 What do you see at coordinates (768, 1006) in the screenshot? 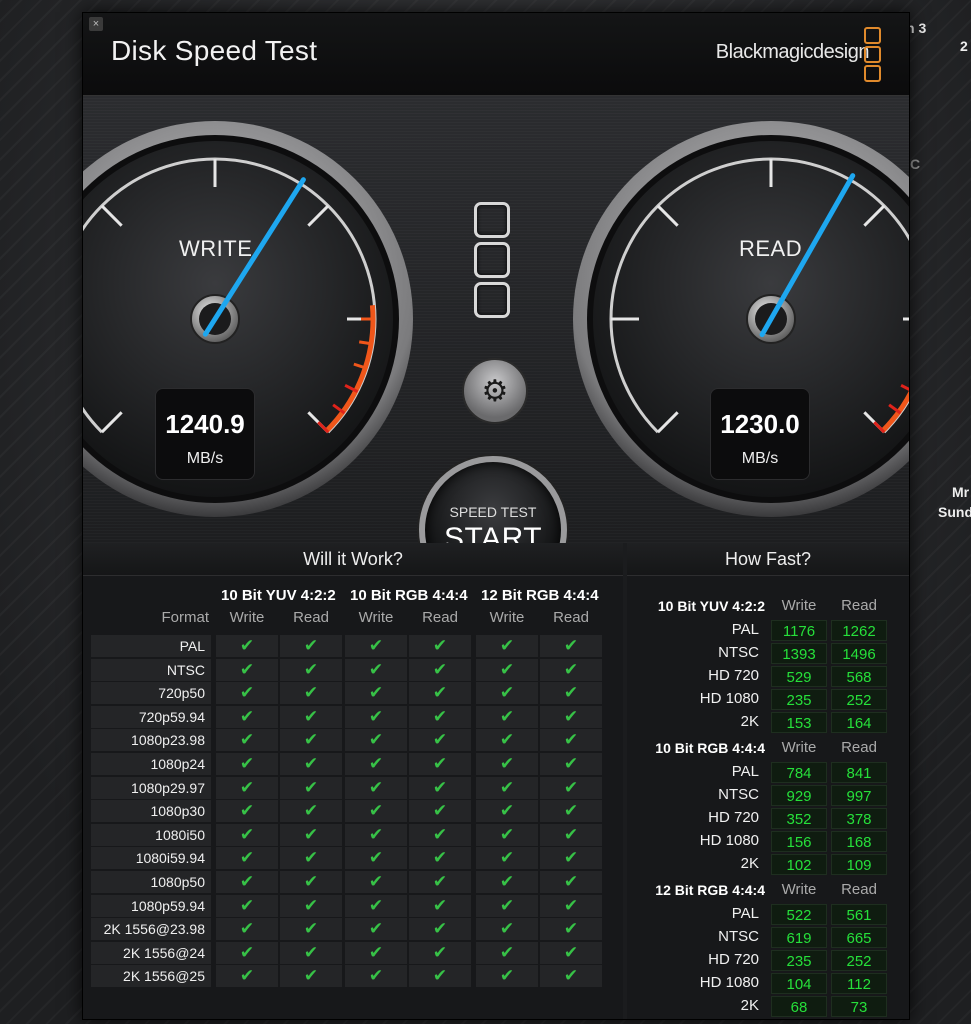
I see `table-row: 2K 68 73` at bounding box center [768, 1006].